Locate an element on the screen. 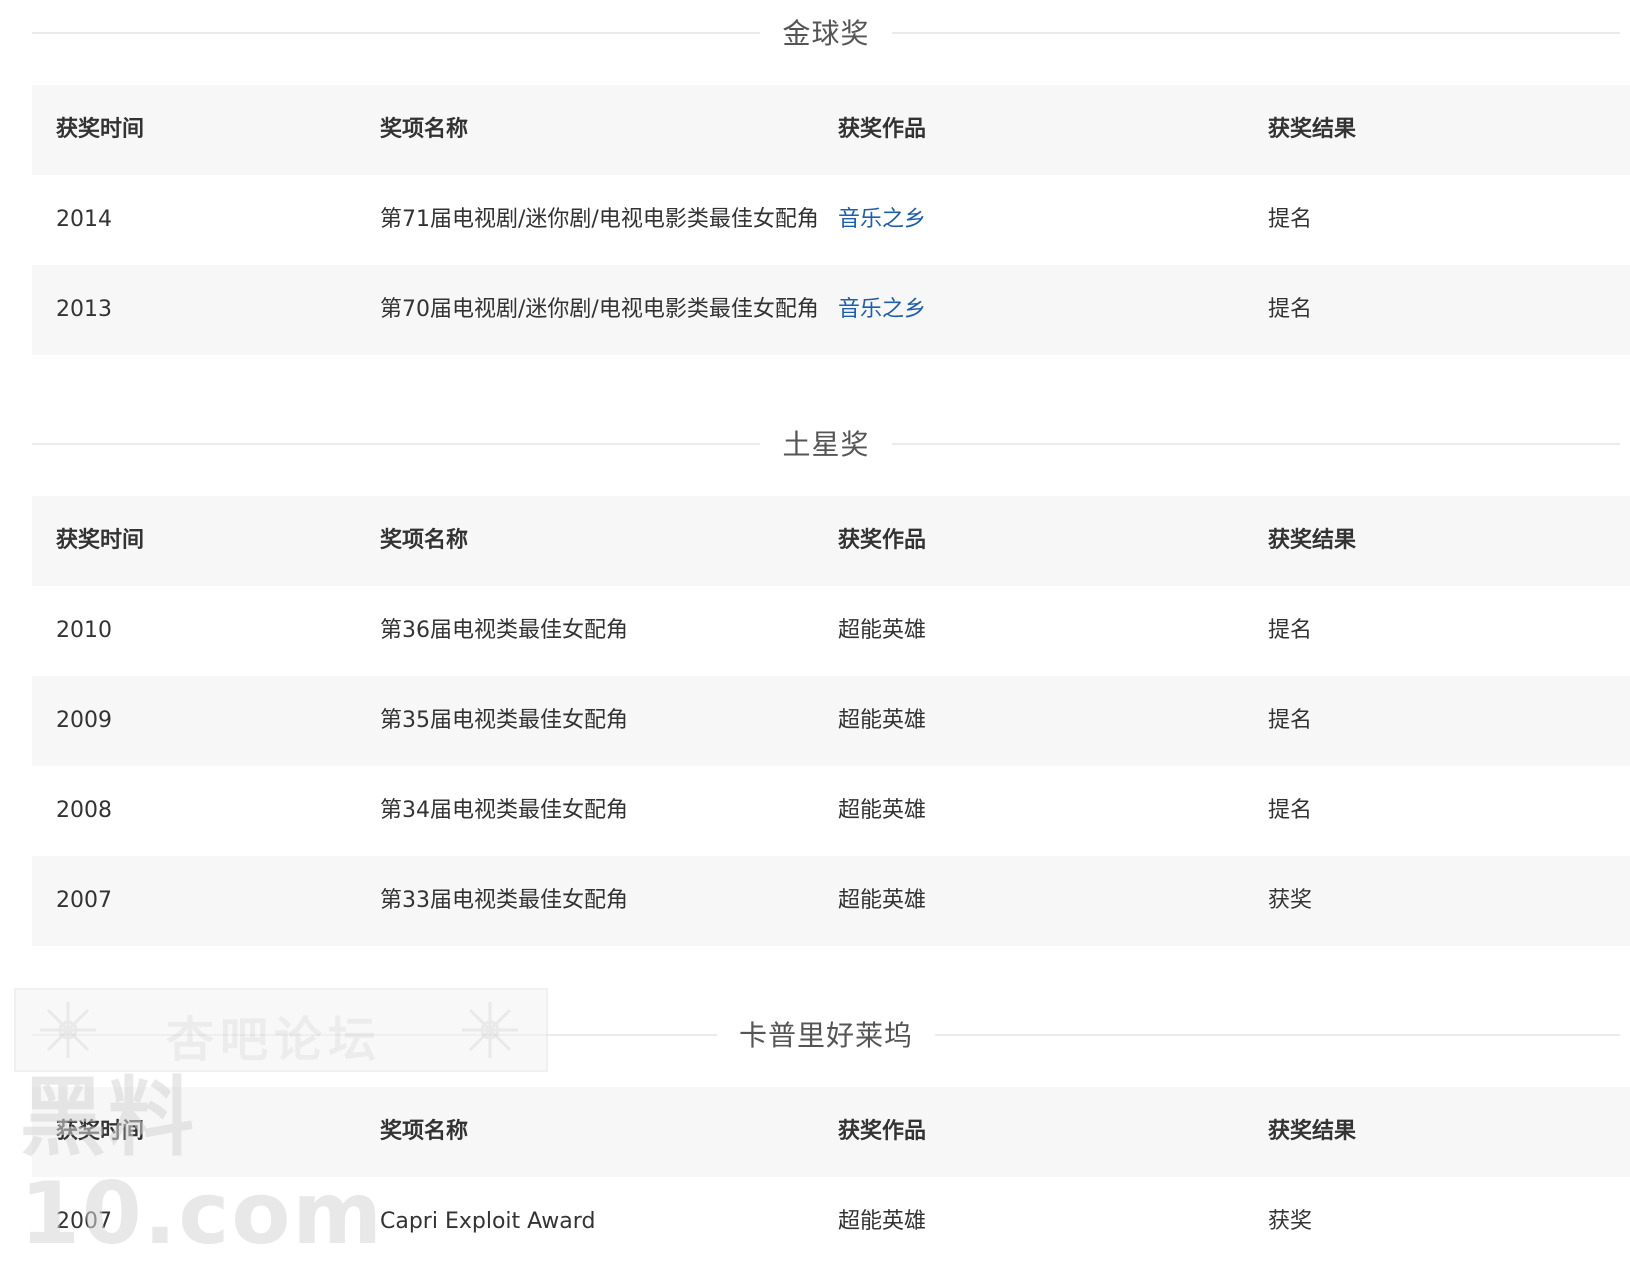 This screenshot has height=1272, width=1630. cell-year: 2009 is located at coordinates (206, 721).